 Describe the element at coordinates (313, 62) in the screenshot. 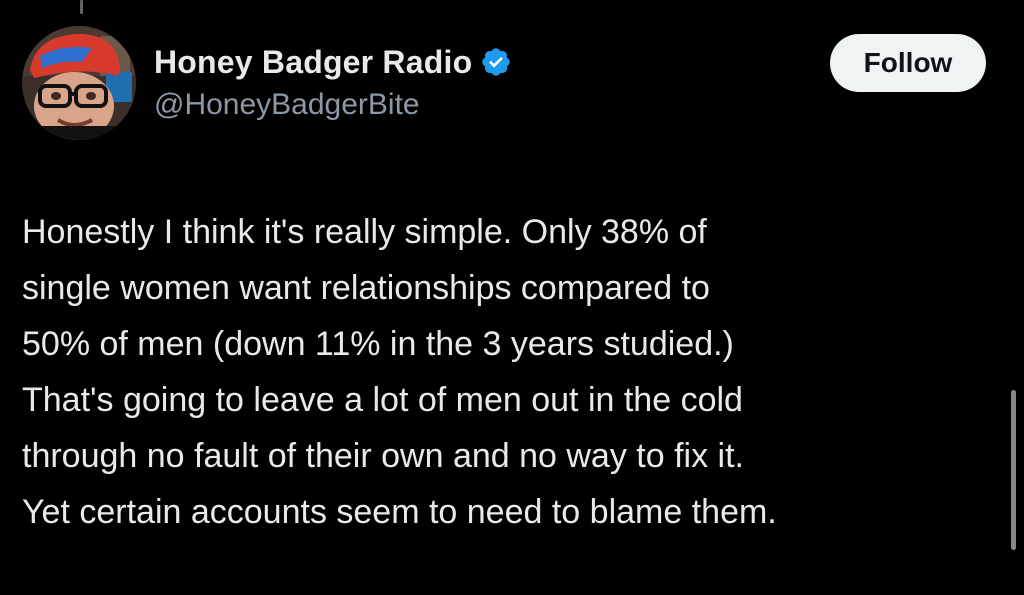

I see `display-name: Honey Badger Radio` at that location.